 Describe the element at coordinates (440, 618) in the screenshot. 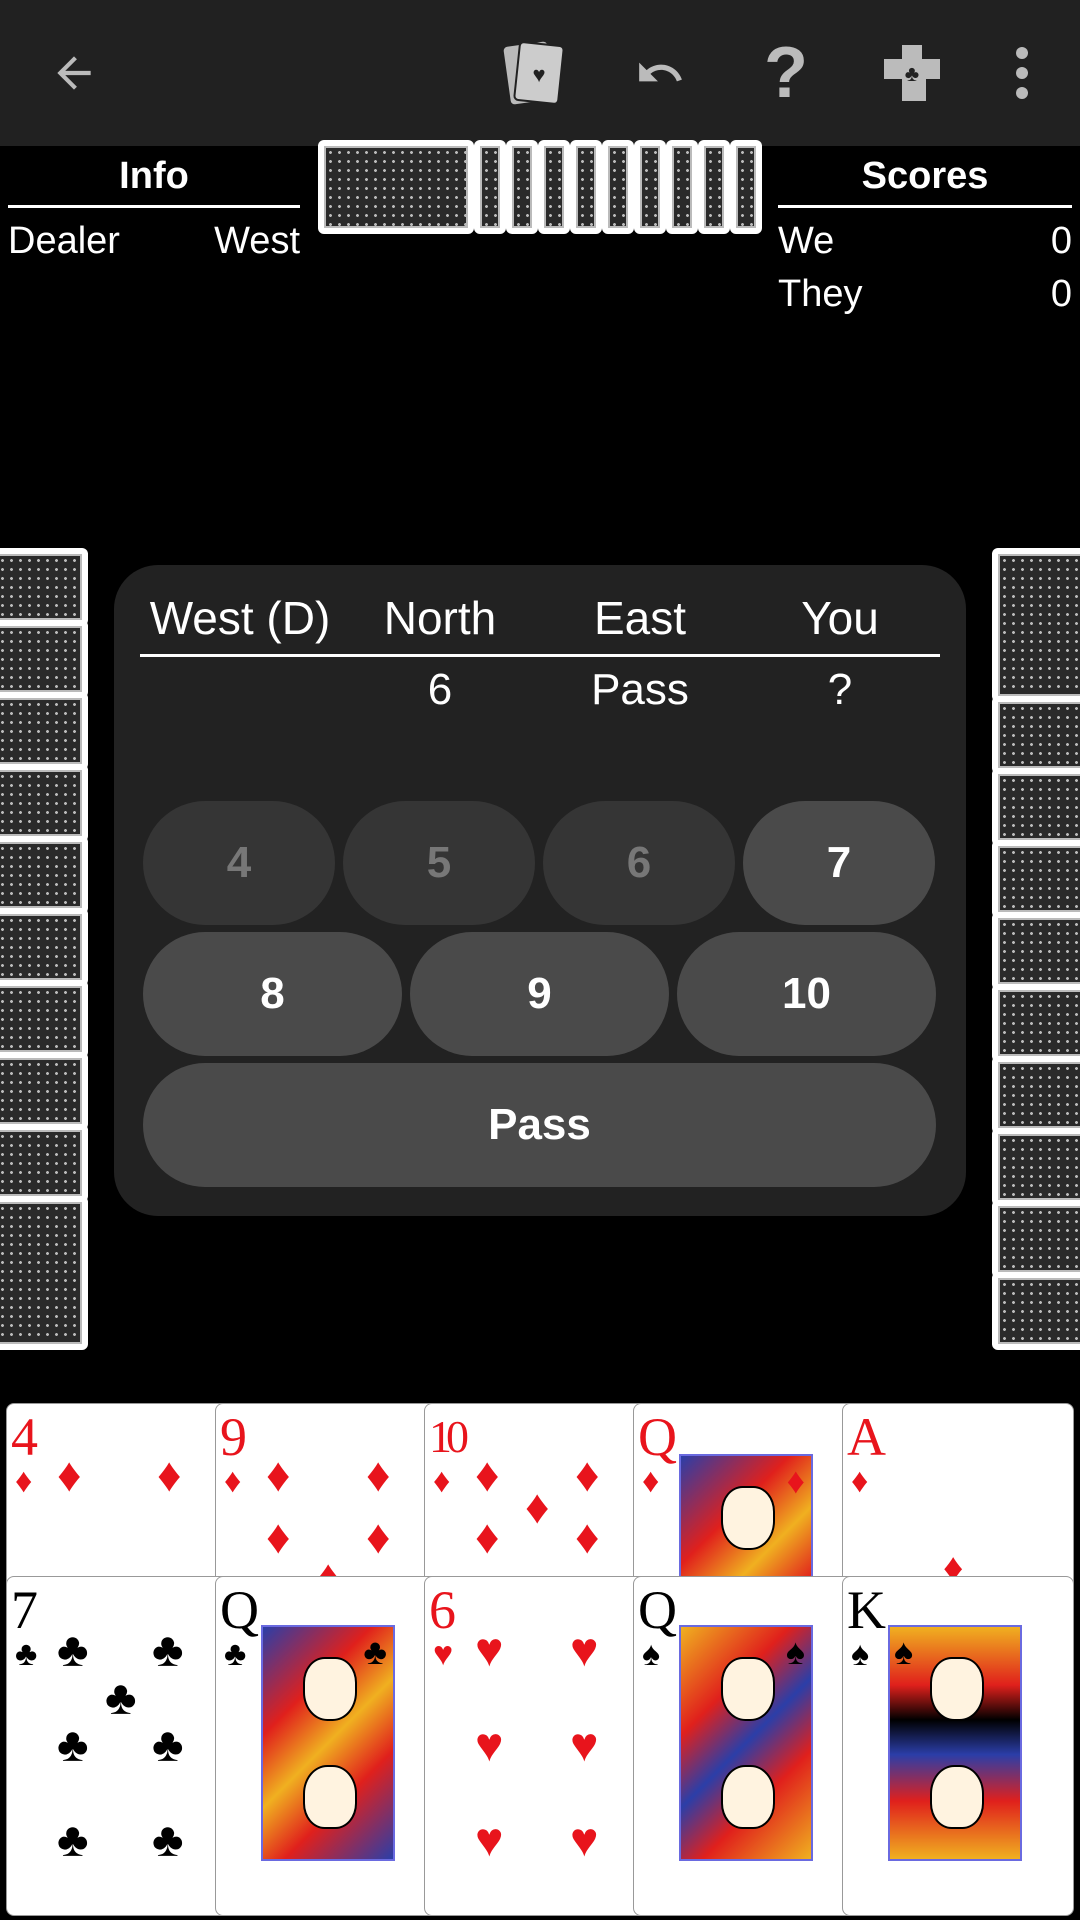

I see `bid-header-north: North` at that location.